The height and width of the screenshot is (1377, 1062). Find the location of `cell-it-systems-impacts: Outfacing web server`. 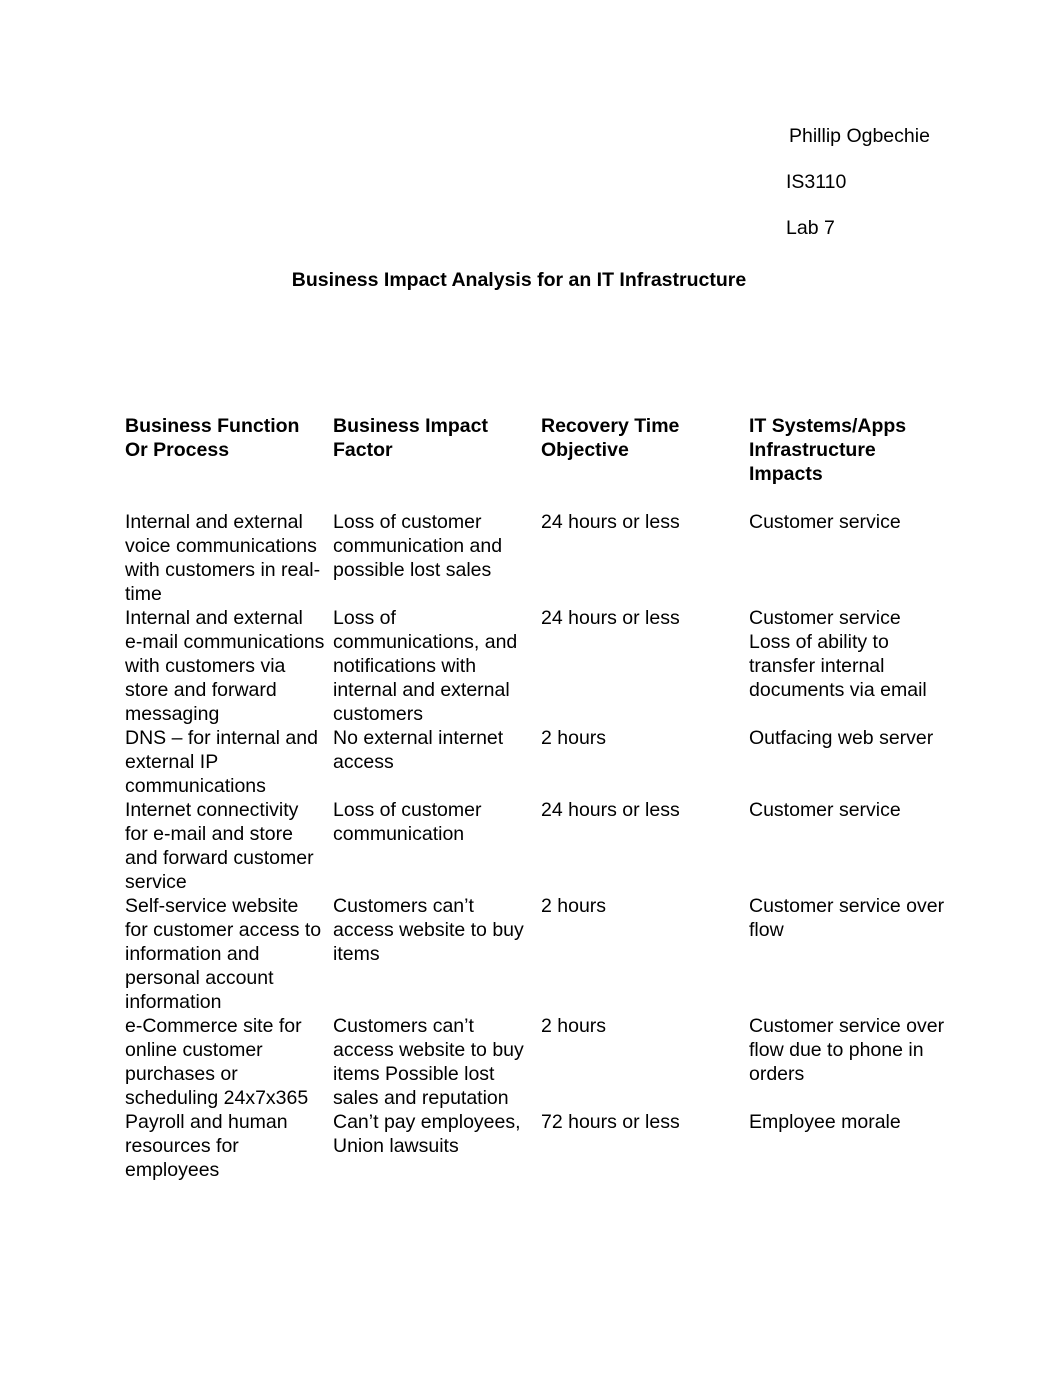

cell-it-systems-impacts: Outfacing web server is located at coordinates (841, 738).